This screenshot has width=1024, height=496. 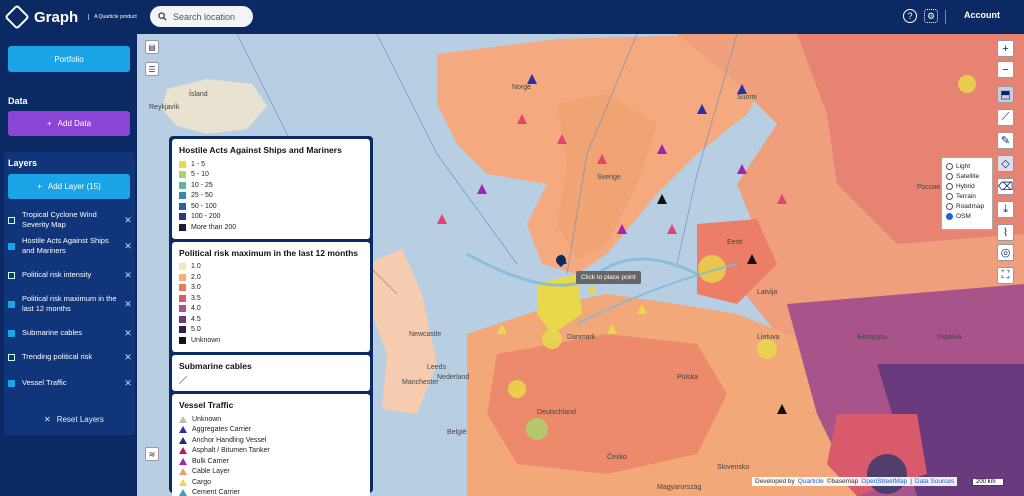 What do you see at coordinates (69, 123) in the screenshot?
I see `add-data-button: + Add Data` at bounding box center [69, 123].